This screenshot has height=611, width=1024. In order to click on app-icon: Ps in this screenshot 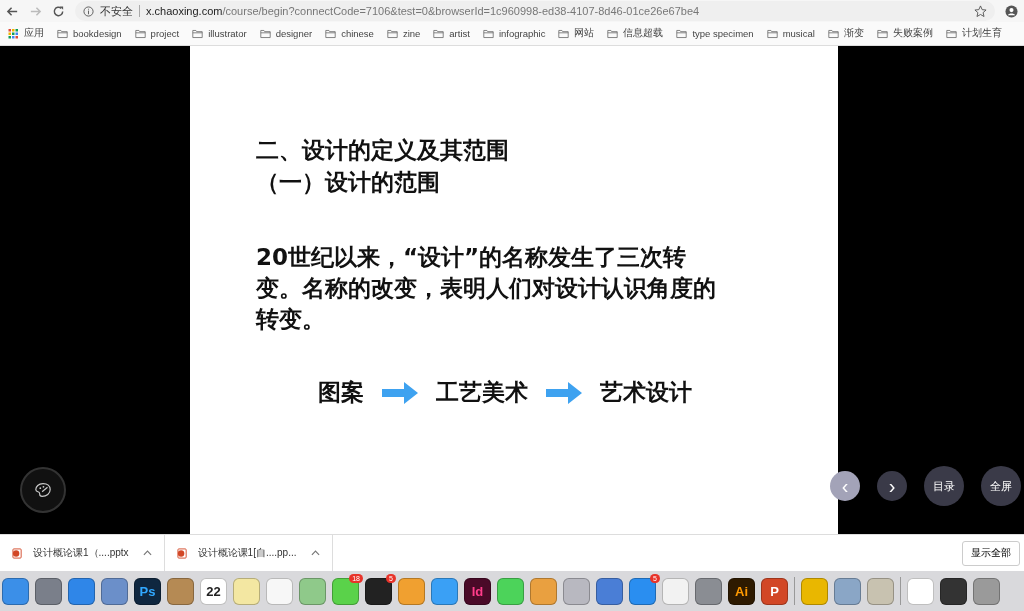, I will do `click(147, 591)`.